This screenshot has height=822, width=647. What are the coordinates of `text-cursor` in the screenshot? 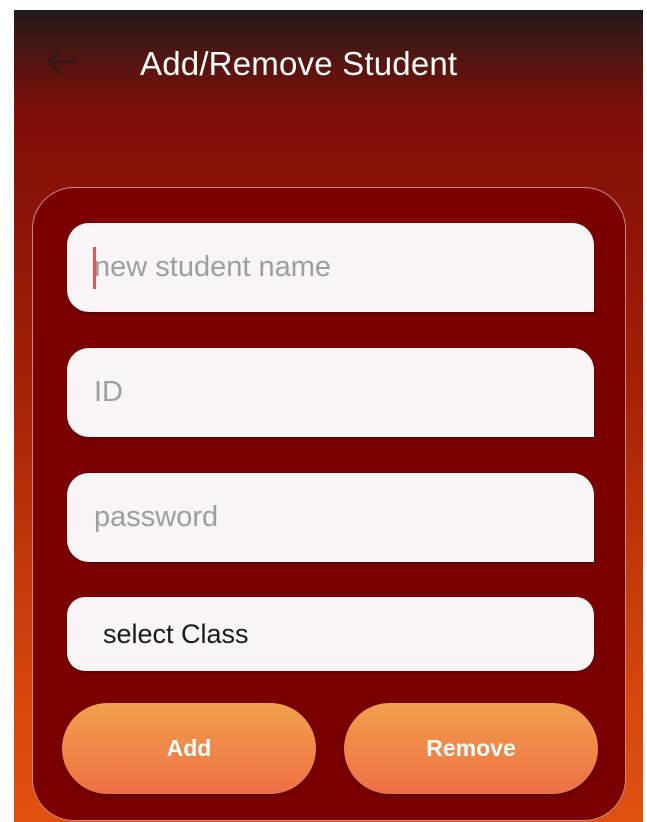 It's located at (94, 268).